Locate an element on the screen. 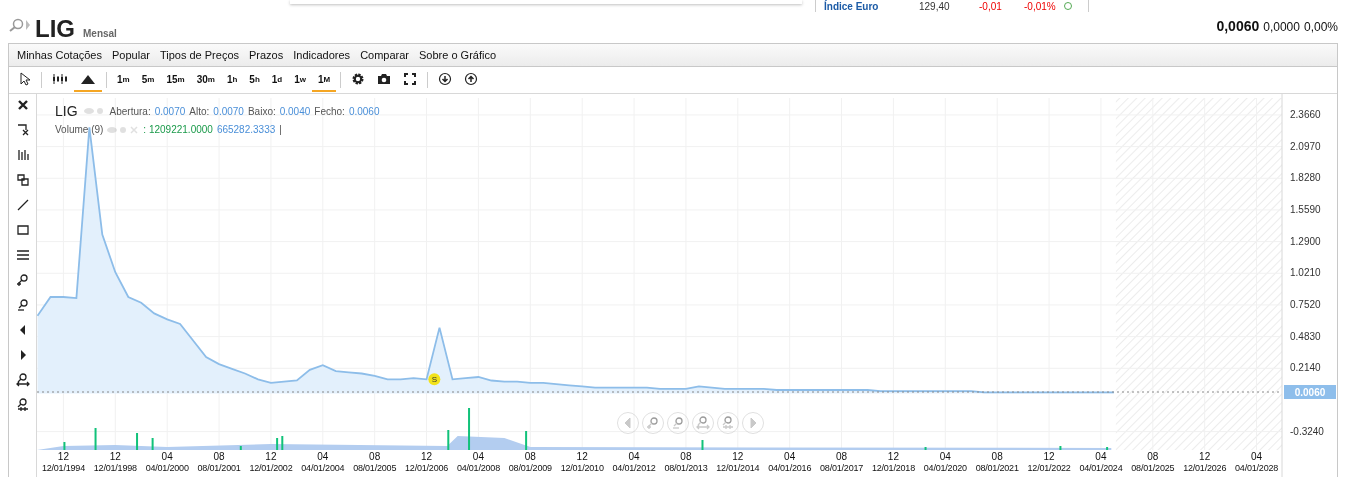 The height and width of the screenshot is (477, 1346). close-icon is located at coordinates (22, 105).